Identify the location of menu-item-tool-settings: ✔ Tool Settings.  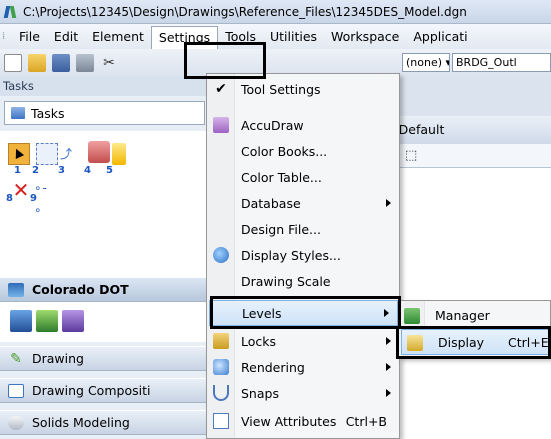
(303, 89).